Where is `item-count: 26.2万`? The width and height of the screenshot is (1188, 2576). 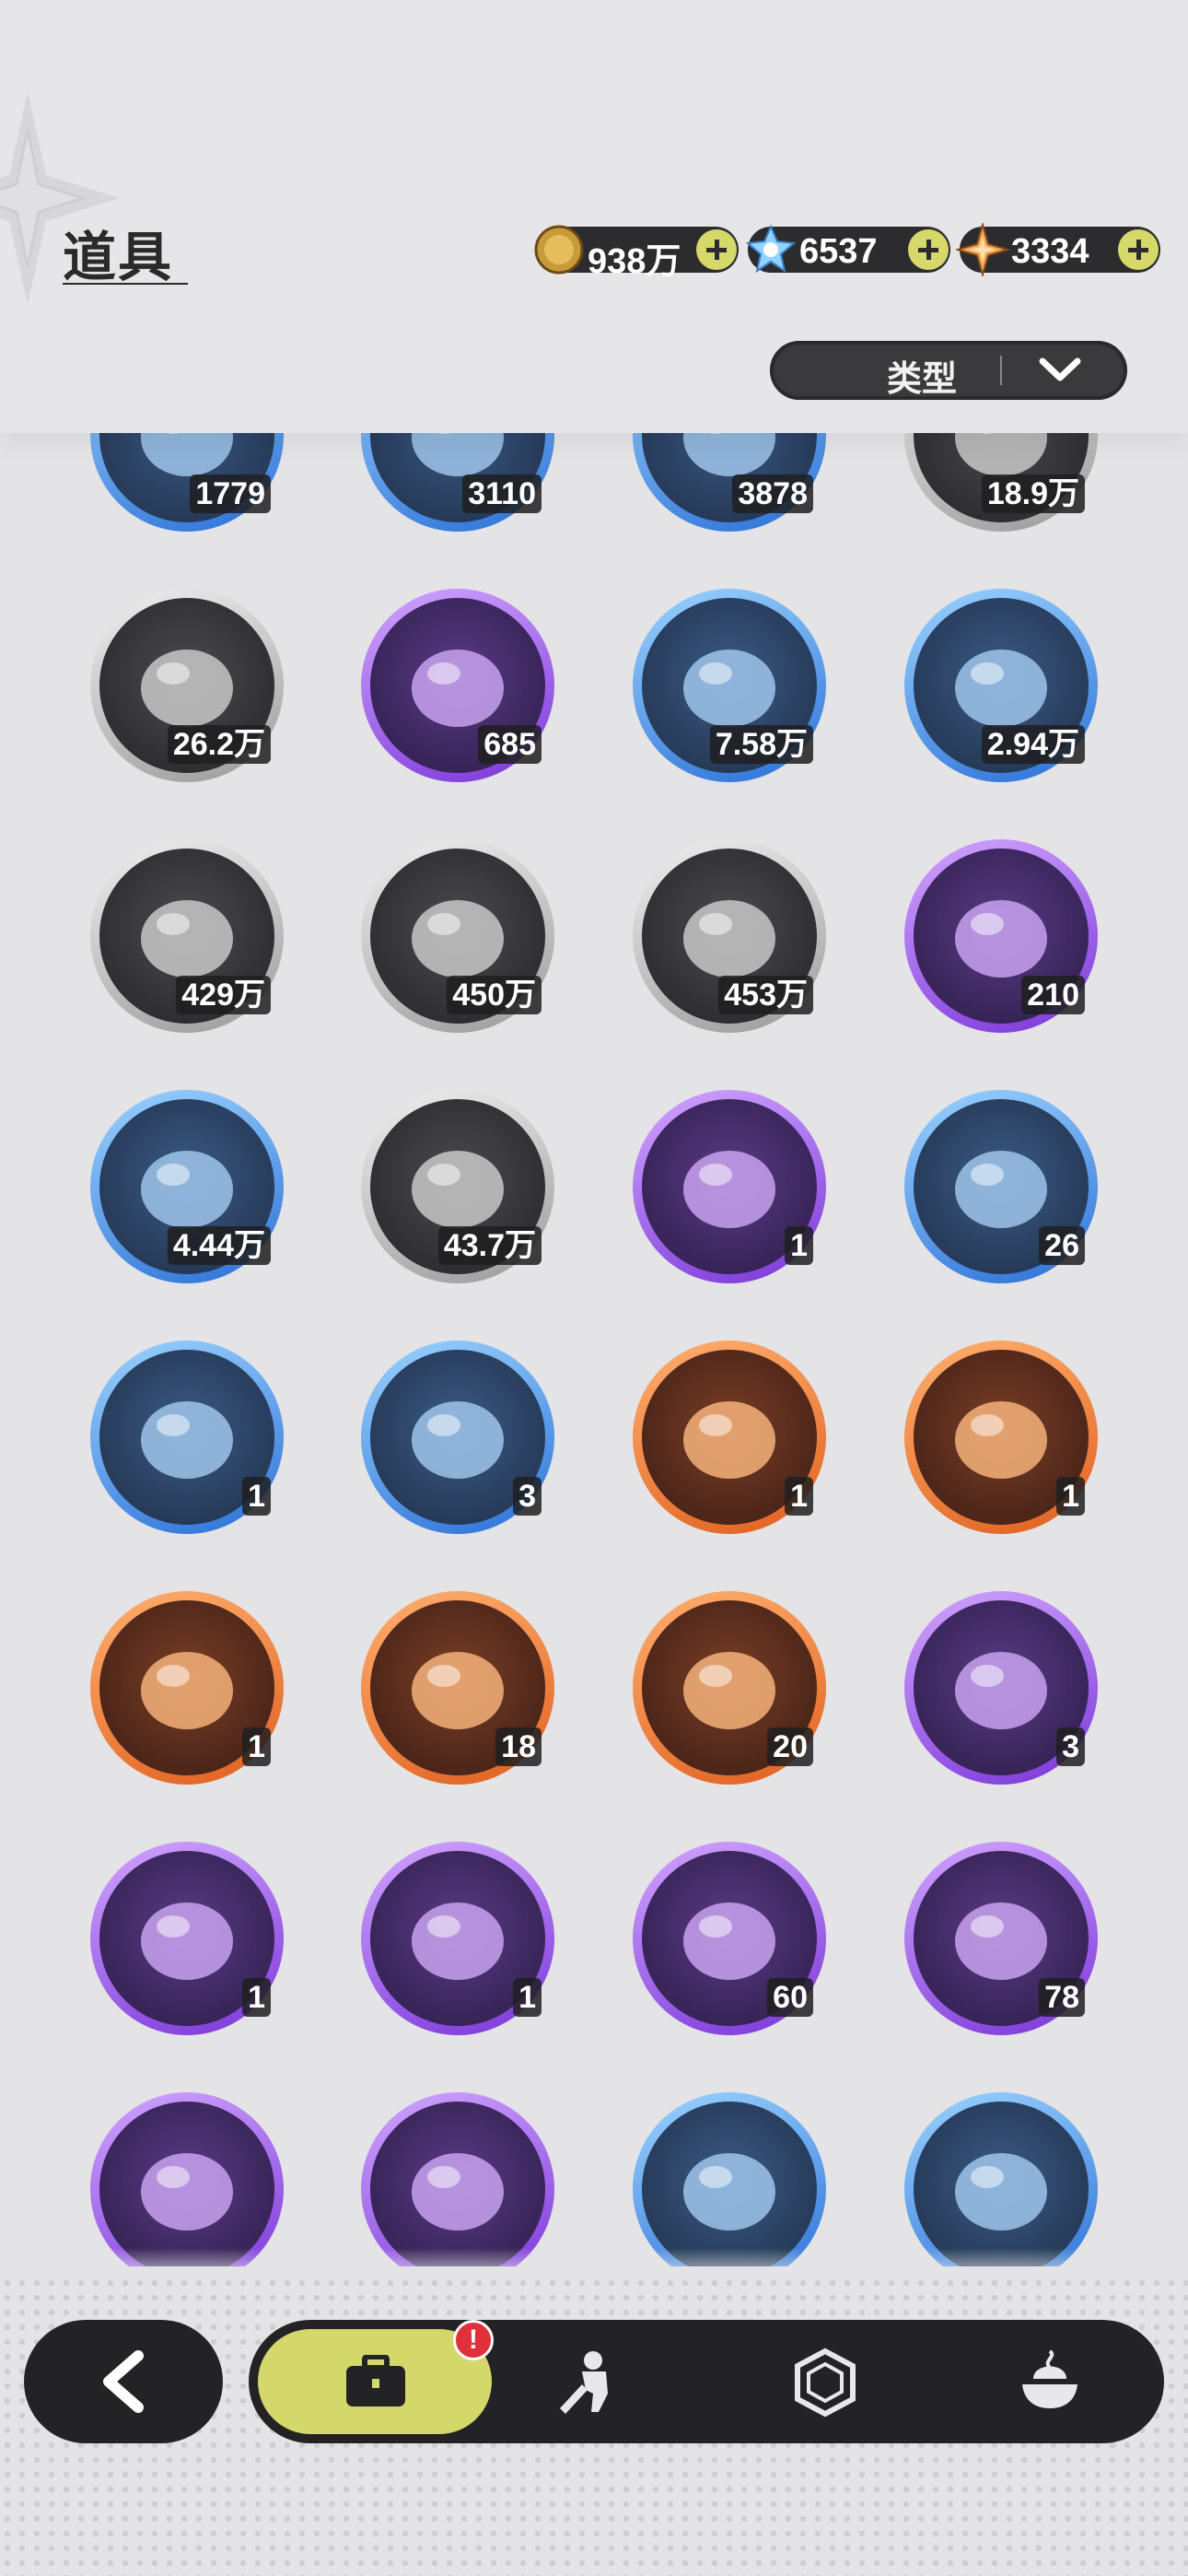
item-count: 26.2万 is located at coordinates (219, 744).